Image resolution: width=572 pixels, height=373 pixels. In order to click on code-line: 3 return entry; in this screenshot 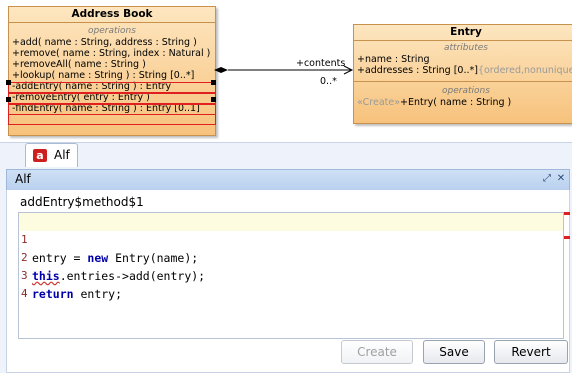, I will do `click(291, 275)`.